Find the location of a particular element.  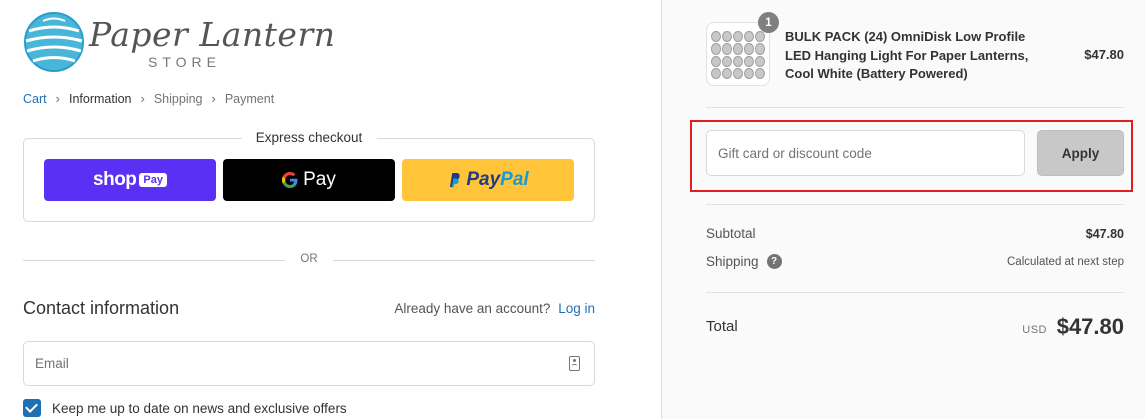

email-field is located at coordinates (309, 363).